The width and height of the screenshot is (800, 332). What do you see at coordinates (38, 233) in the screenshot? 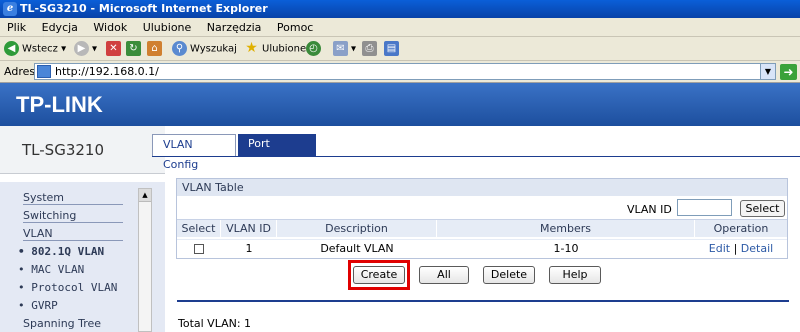
I see `nav-vlan: VLAN` at bounding box center [38, 233].